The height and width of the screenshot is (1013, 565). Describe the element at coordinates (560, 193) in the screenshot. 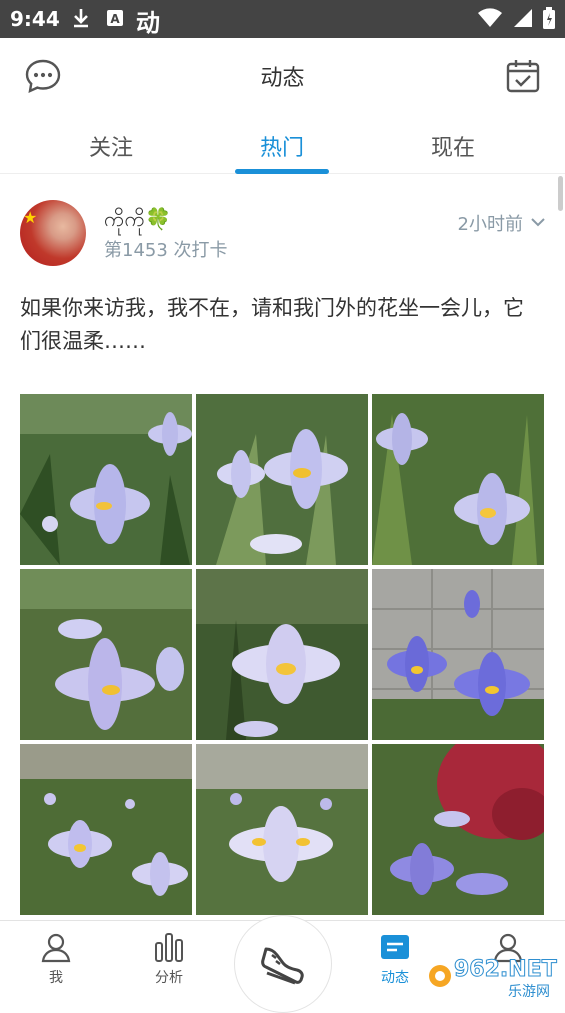

I see `scrollbar` at that location.